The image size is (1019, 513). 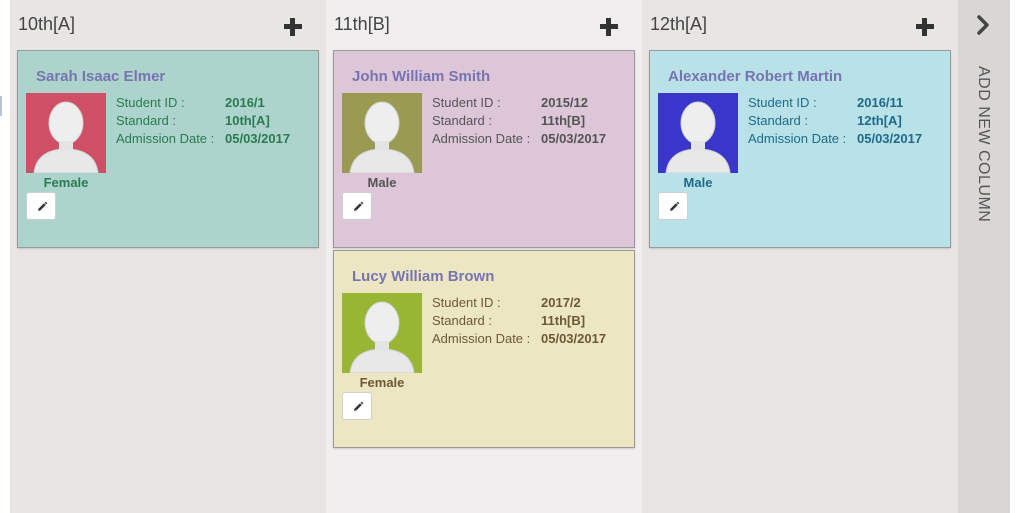 I want to click on student-name: Alexander Robert Martin, so click(x=755, y=76).